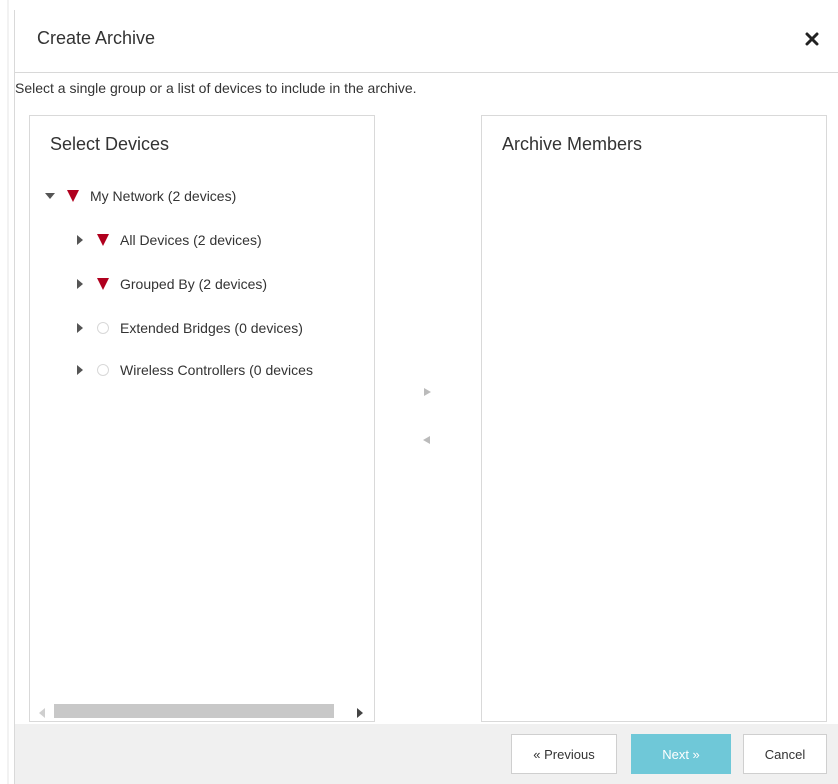 This screenshot has height=784, width=838. Describe the element at coordinates (427, 392) in the screenshot. I see `arrow-right-icon` at that location.